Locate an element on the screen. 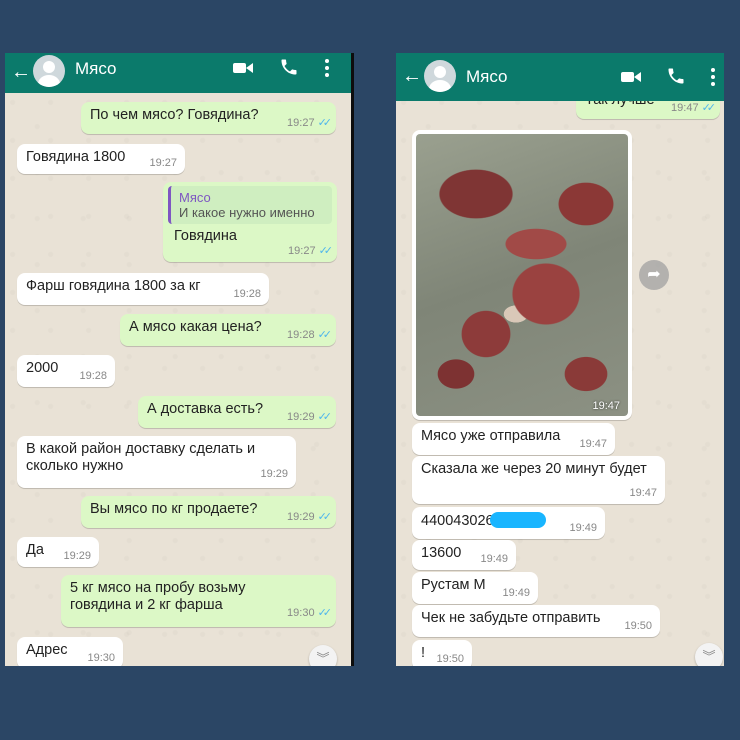 This screenshot has height=740, width=740. message-meta: 19:47 ✓✓ is located at coordinates (694, 107).